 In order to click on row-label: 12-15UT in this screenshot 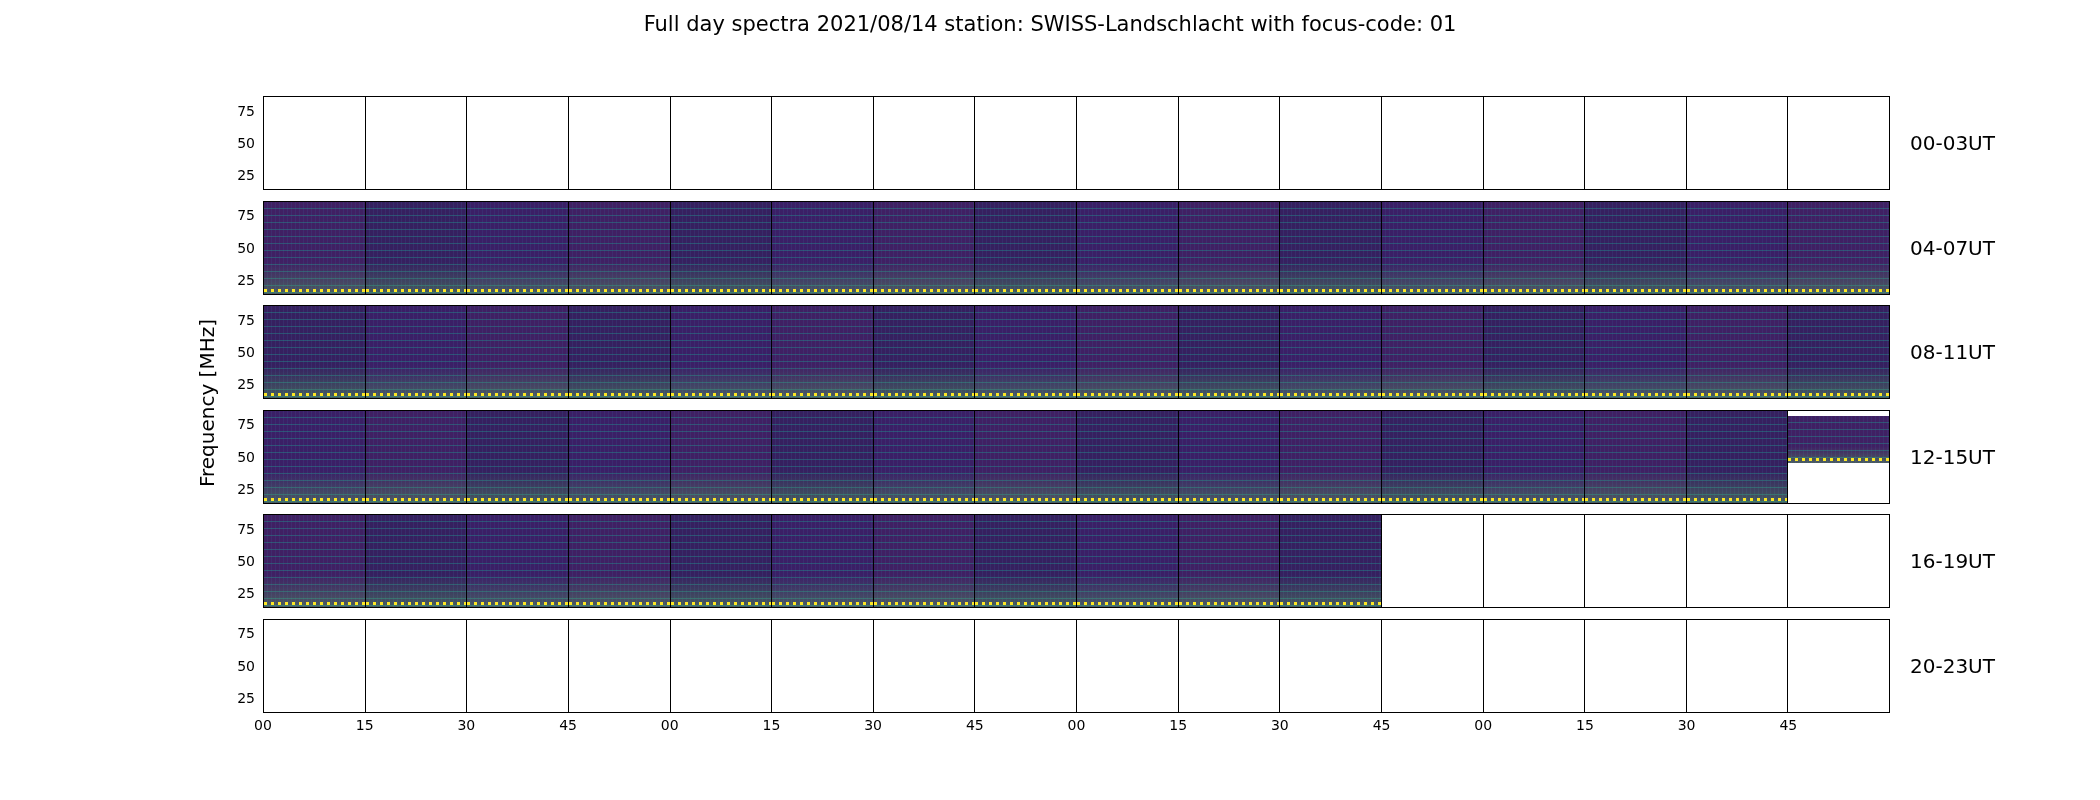, I will do `click(1952, 456)`.